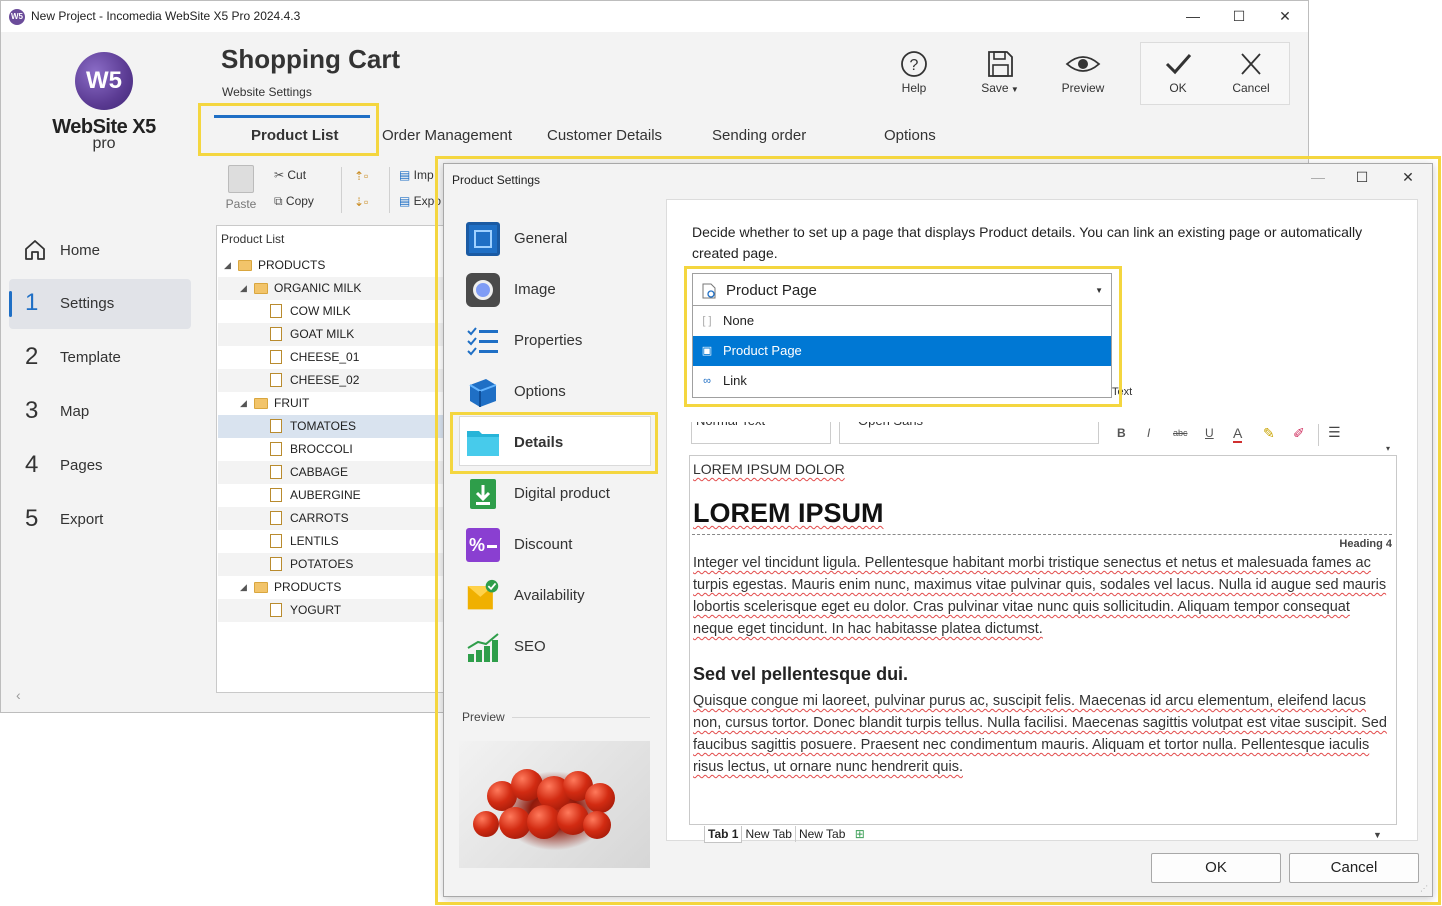 This screenshot has height=906, width=1442. What do you see at coordinates (1000, 64) in the screenshot?
I see `save-disk-icon` at bounding box center [1000, 64].